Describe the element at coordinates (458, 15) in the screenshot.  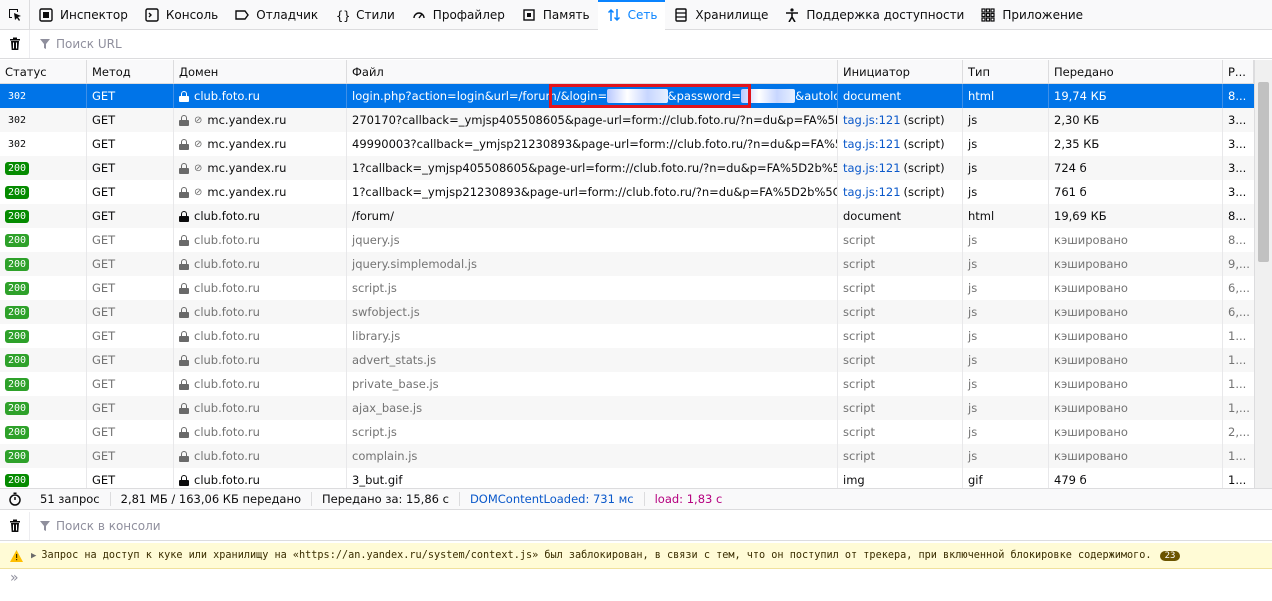
I see `tab-gauge: Профайлер` at that location.